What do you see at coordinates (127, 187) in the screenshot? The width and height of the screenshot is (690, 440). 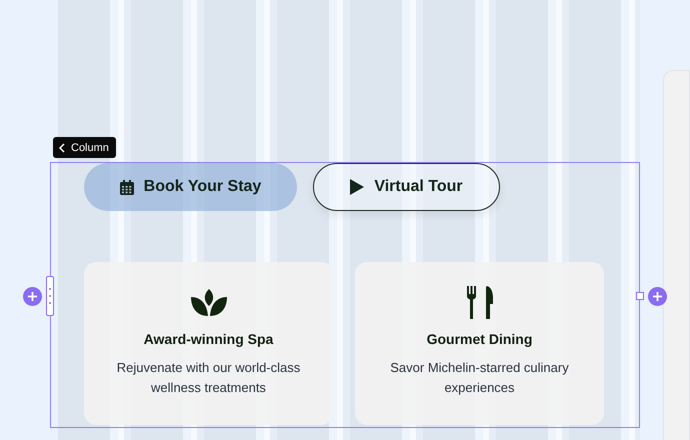 I see `calendar-icon` at bounding box center [127, 187].